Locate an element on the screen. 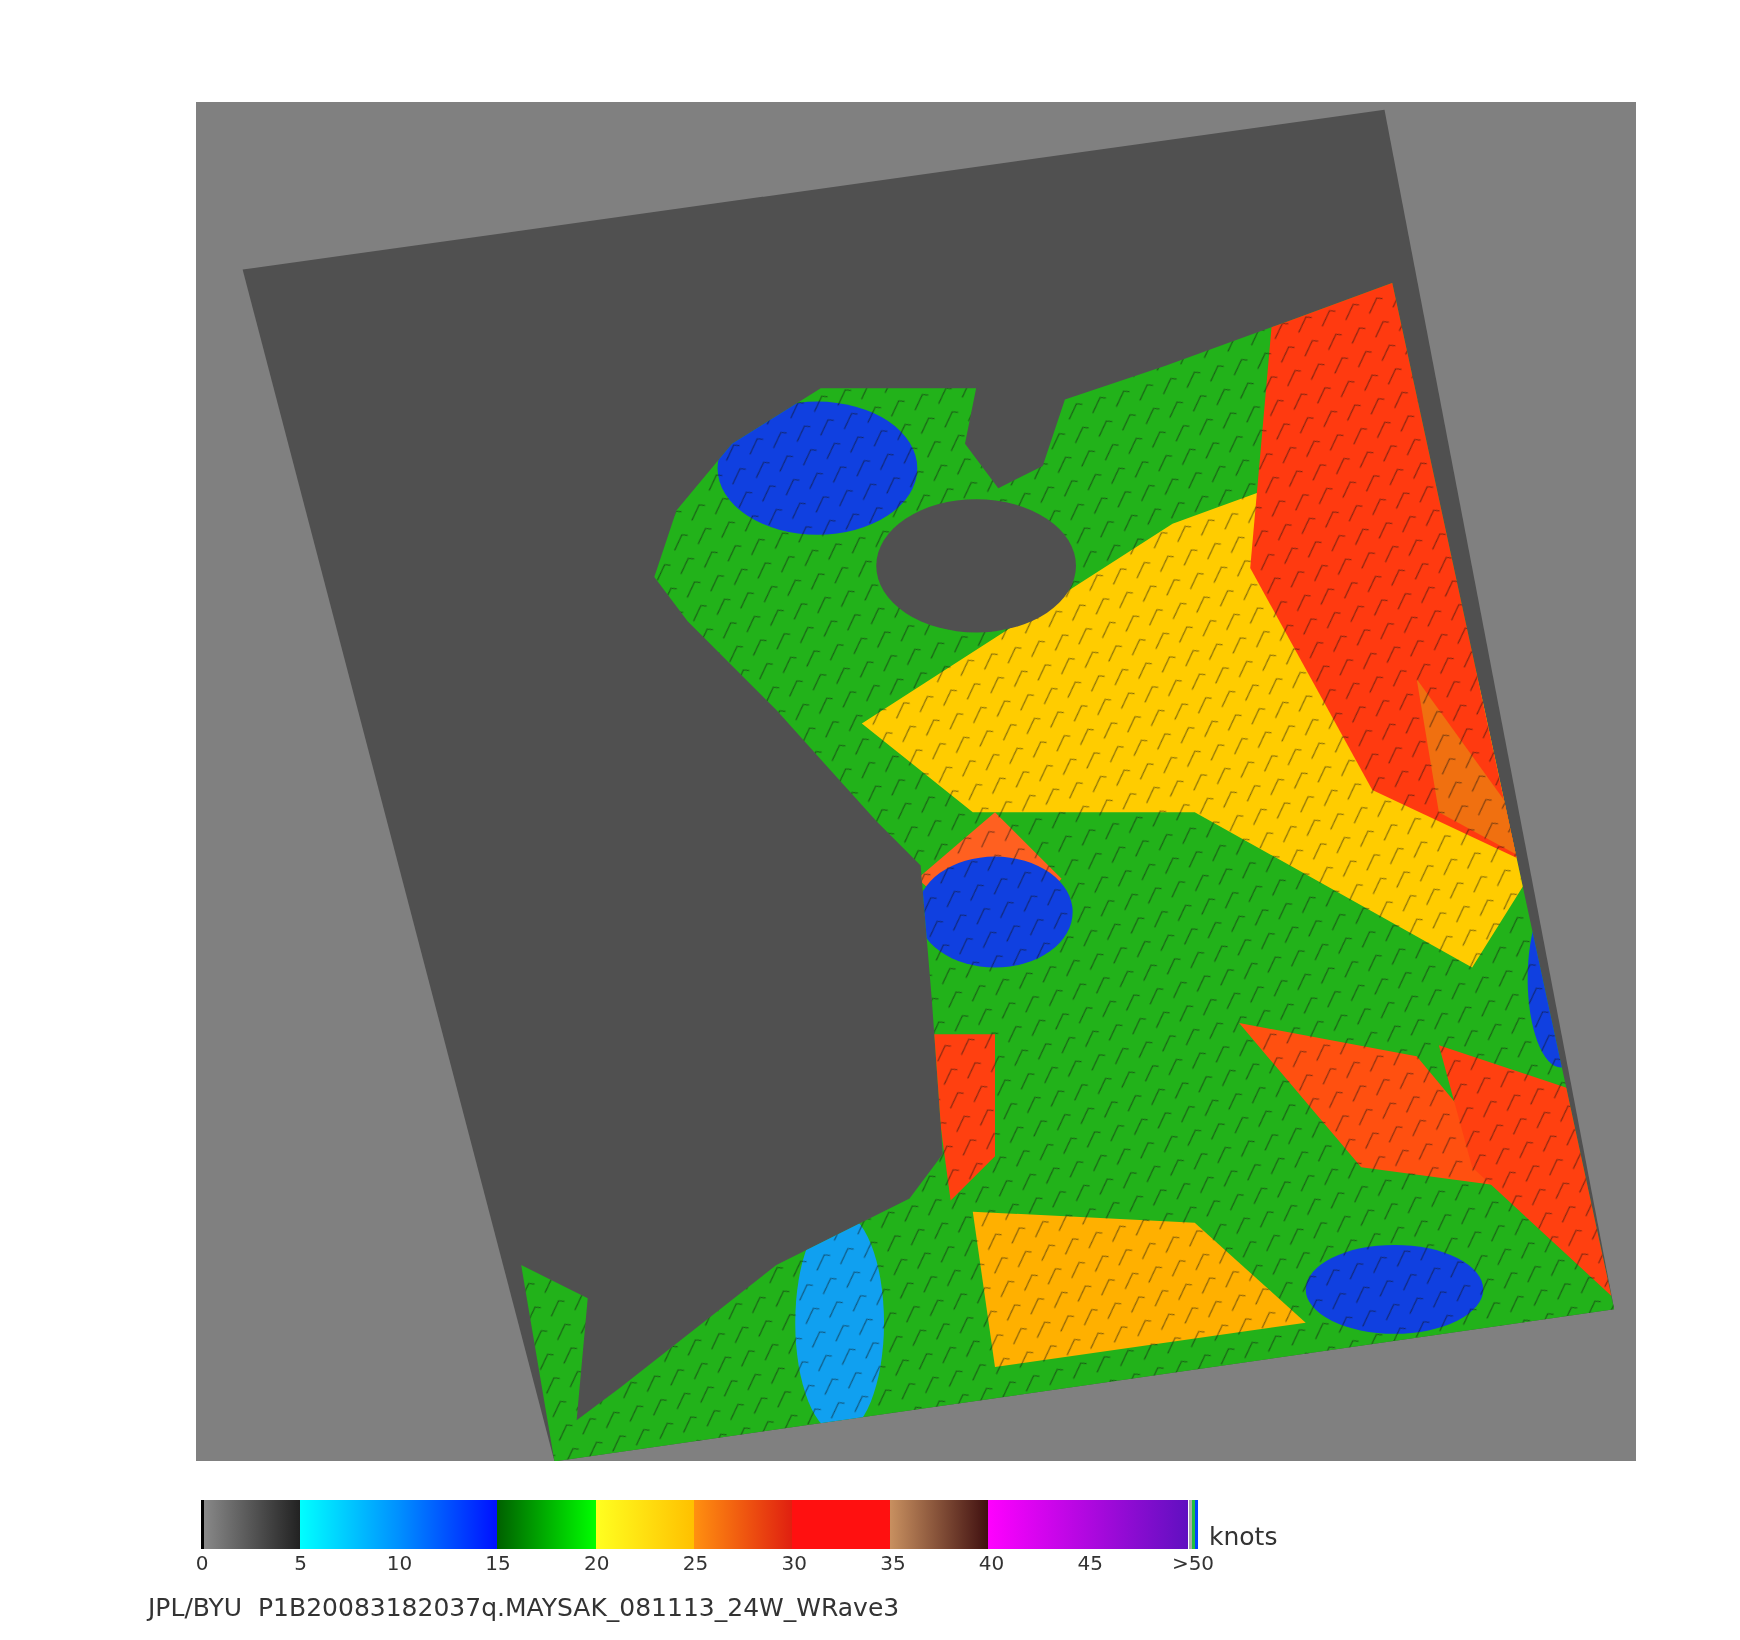  tick-label: 15 is located at coordinates (498, 1563).